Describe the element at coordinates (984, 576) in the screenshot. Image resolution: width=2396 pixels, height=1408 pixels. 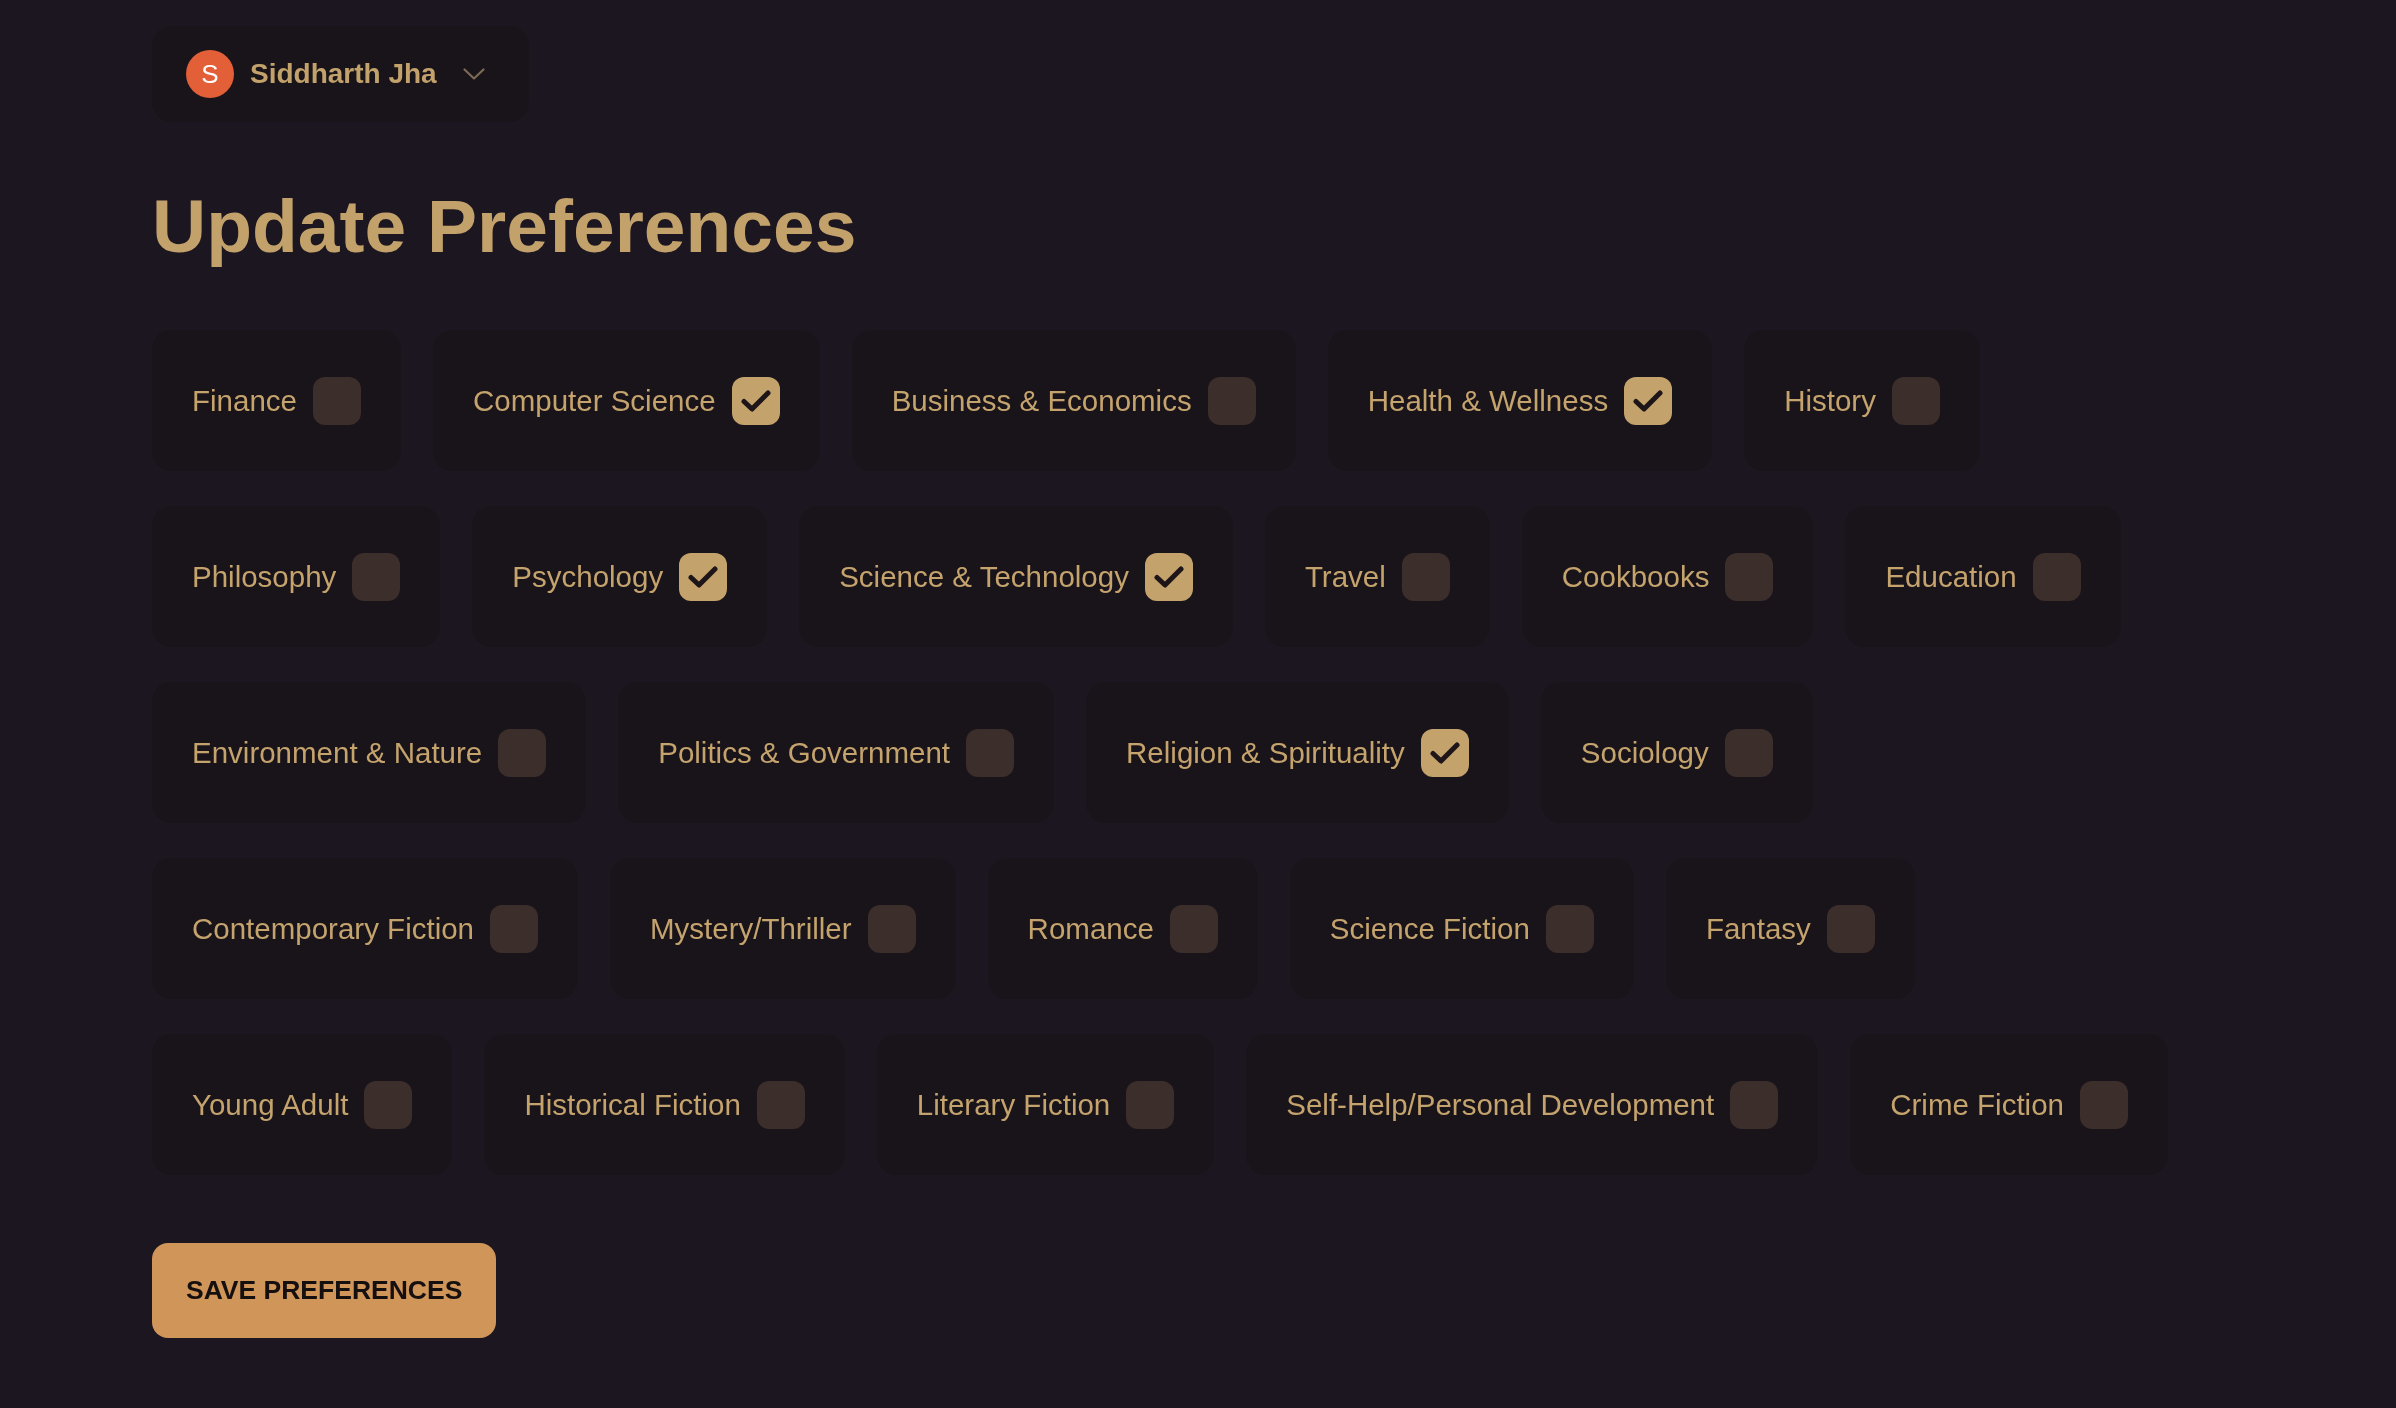
I see `preference-label: Science & Technology` at that location.